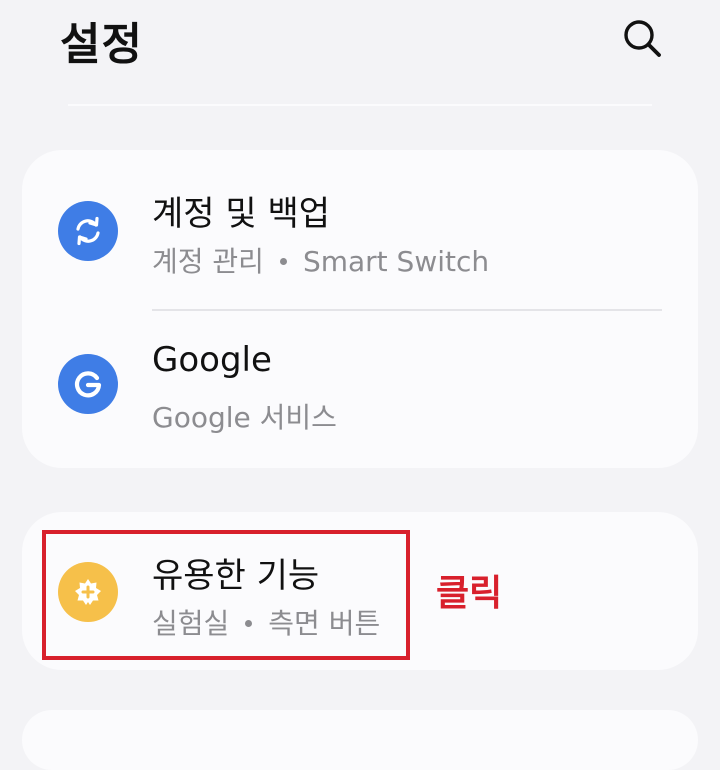 The width and height of the screenshot is (720, 770). What do you see at coordinates (360, 45) in the screenshot?
I see `header: 설정` at bounding box center [360, 45].